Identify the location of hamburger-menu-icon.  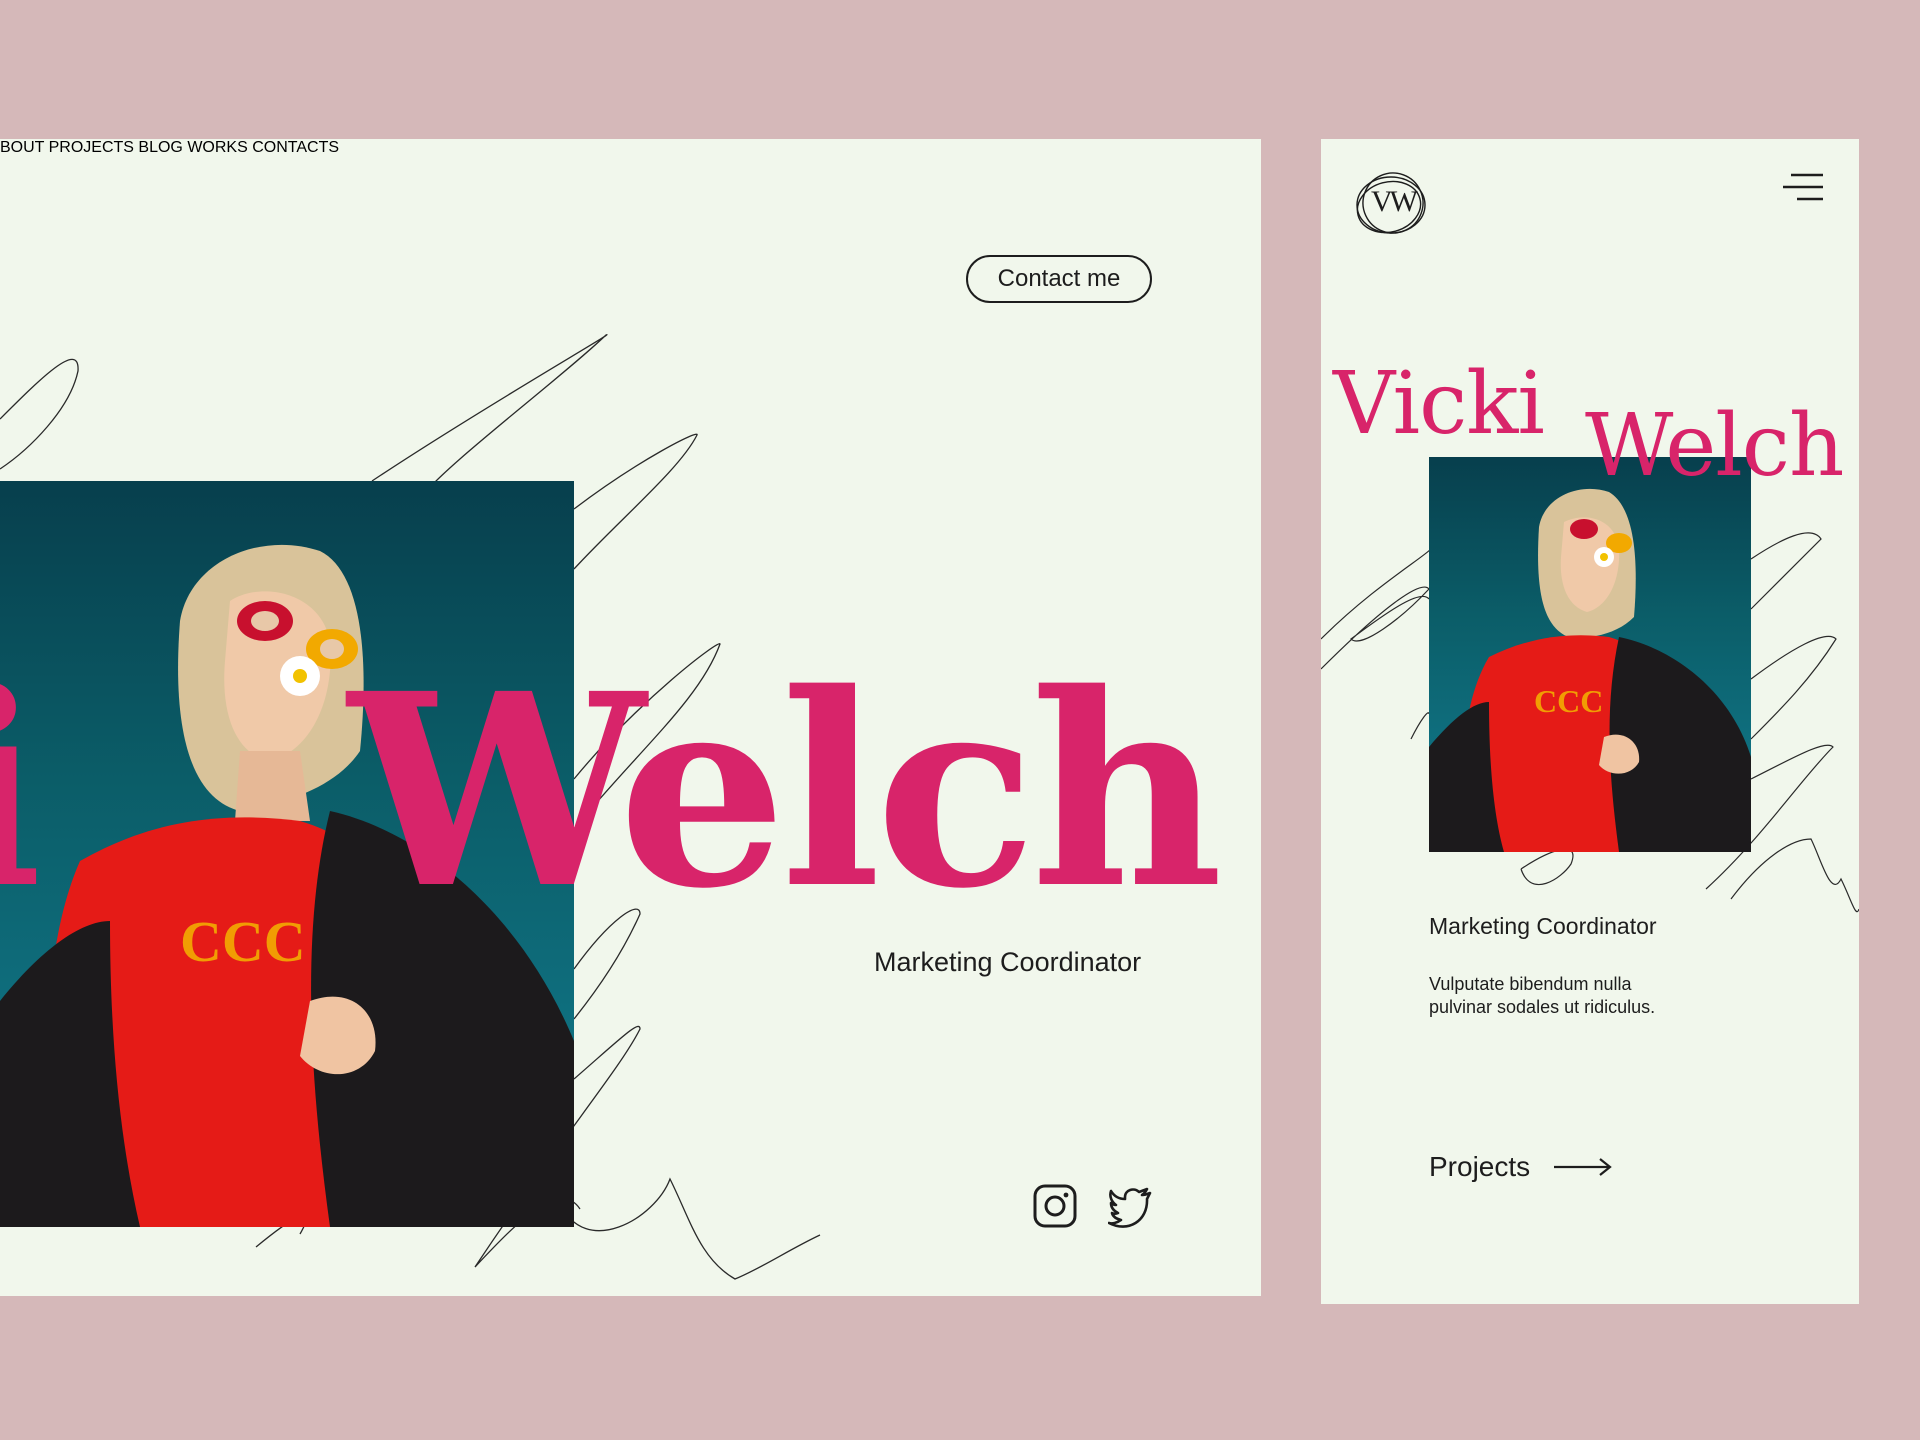
(1803, 188).